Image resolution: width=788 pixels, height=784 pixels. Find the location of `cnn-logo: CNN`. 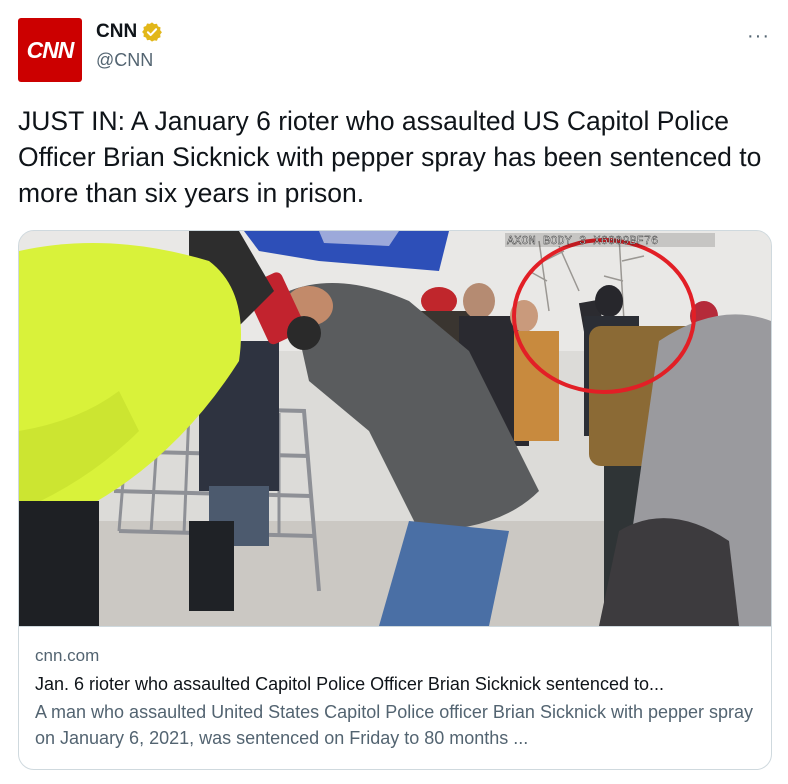

cnn-logo: CNN is located at coordinates (50, 49).